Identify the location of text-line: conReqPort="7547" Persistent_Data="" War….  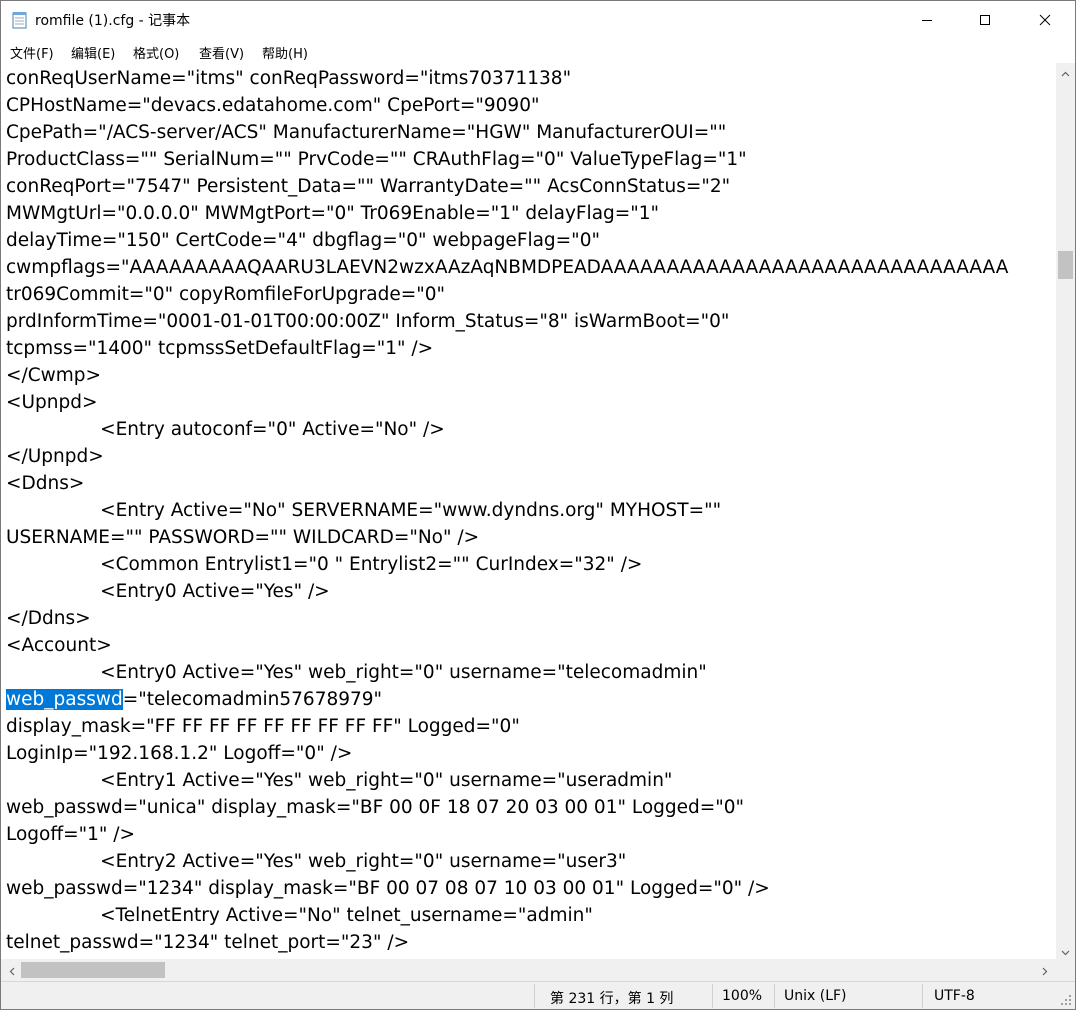
(368, 186).